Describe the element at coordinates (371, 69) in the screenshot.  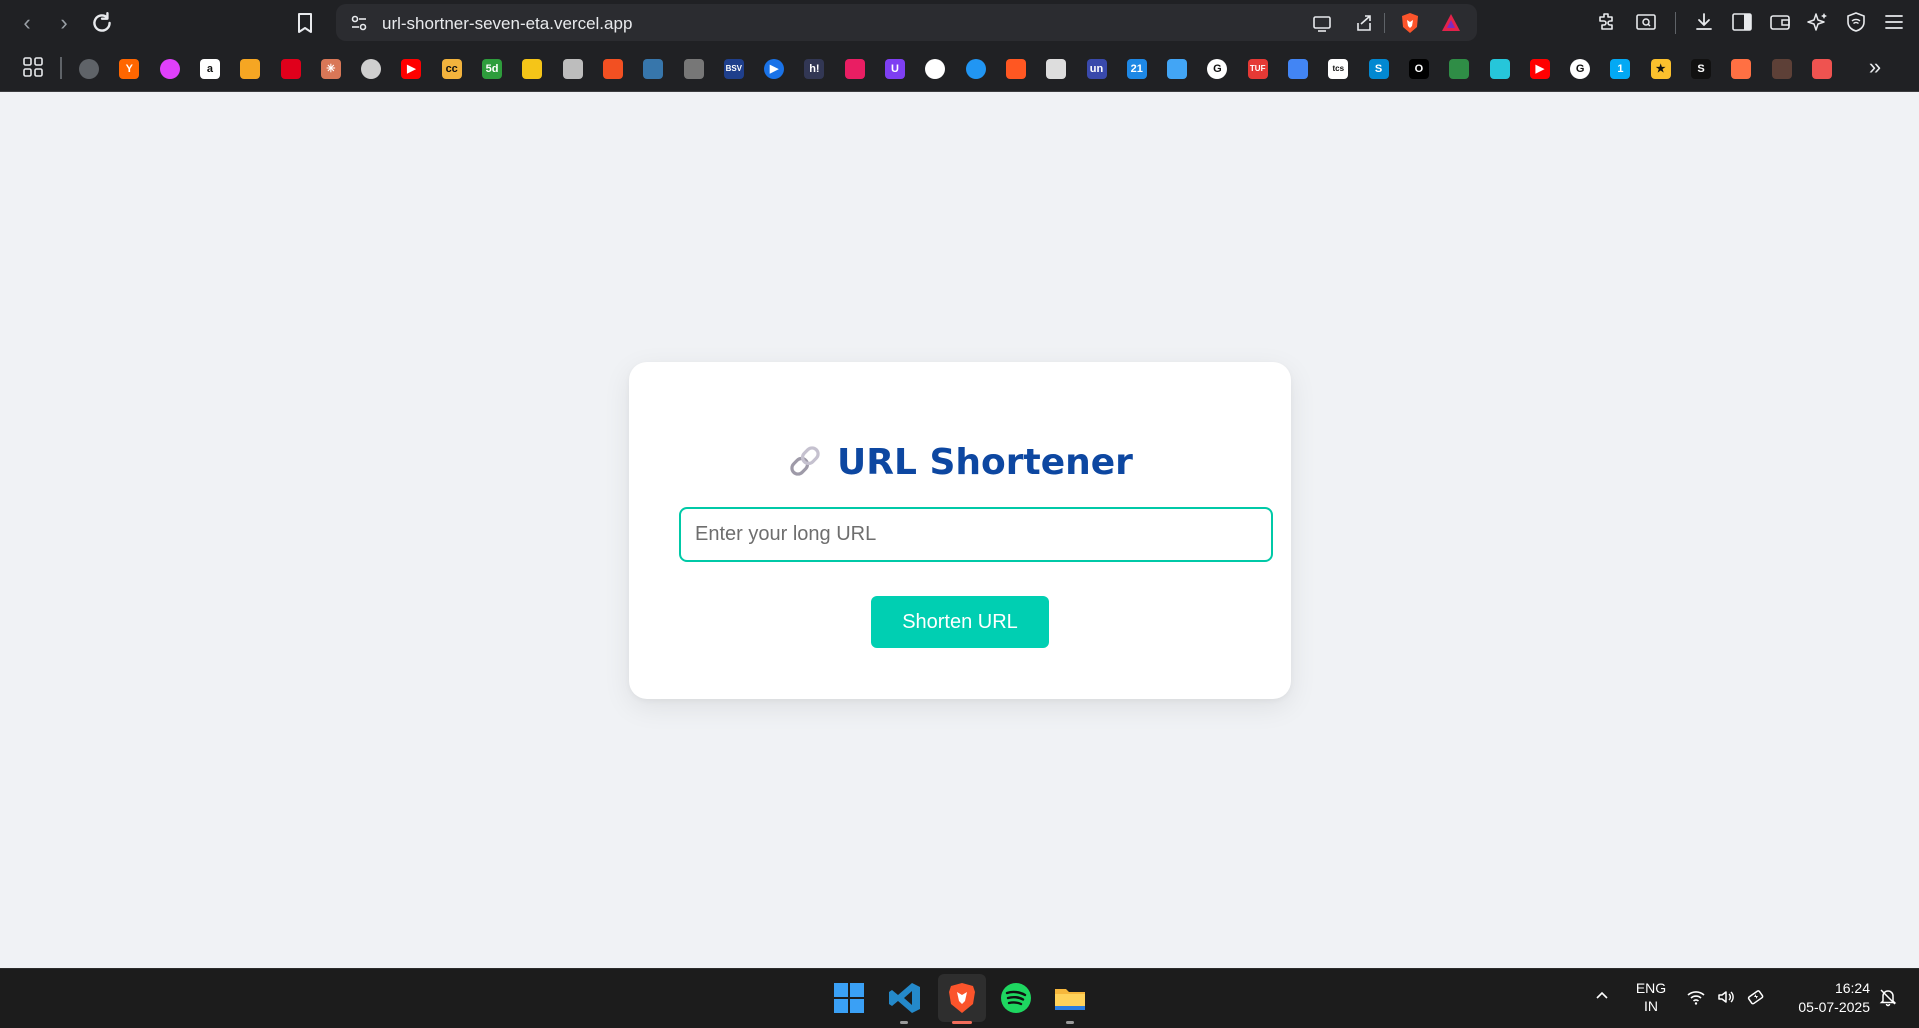
I see `bookmark-chess-icon` at that location.